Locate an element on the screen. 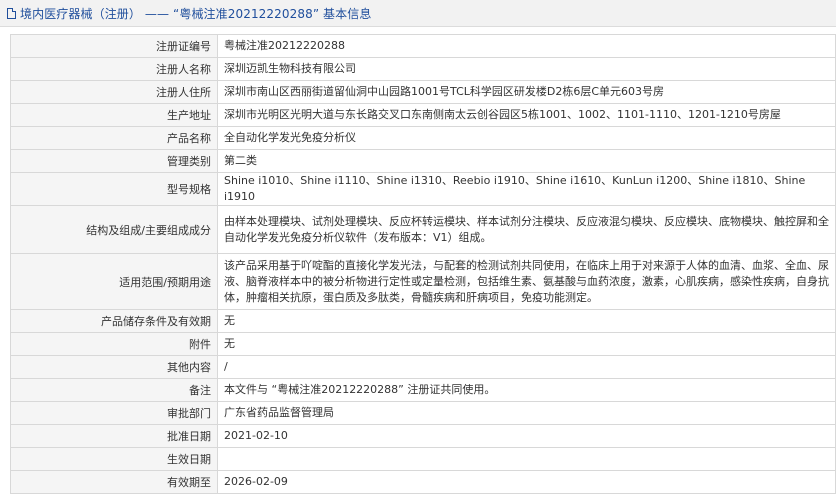  table-row: 有效期至 2026-02-09 is located at coordinates (423, 482).